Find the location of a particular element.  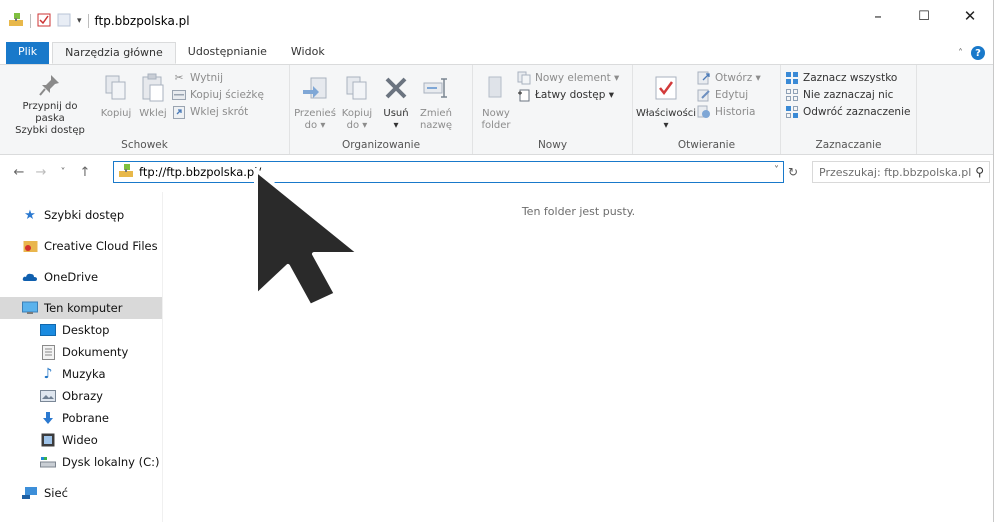

group-label-organize: Organizowanie is located at coordinates (381, 145).